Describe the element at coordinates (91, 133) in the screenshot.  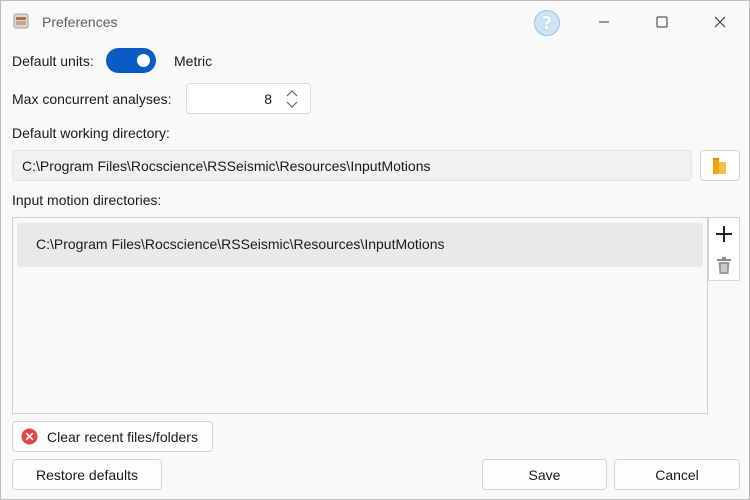
I see `working-dir-label: Default working directory:` at that location.